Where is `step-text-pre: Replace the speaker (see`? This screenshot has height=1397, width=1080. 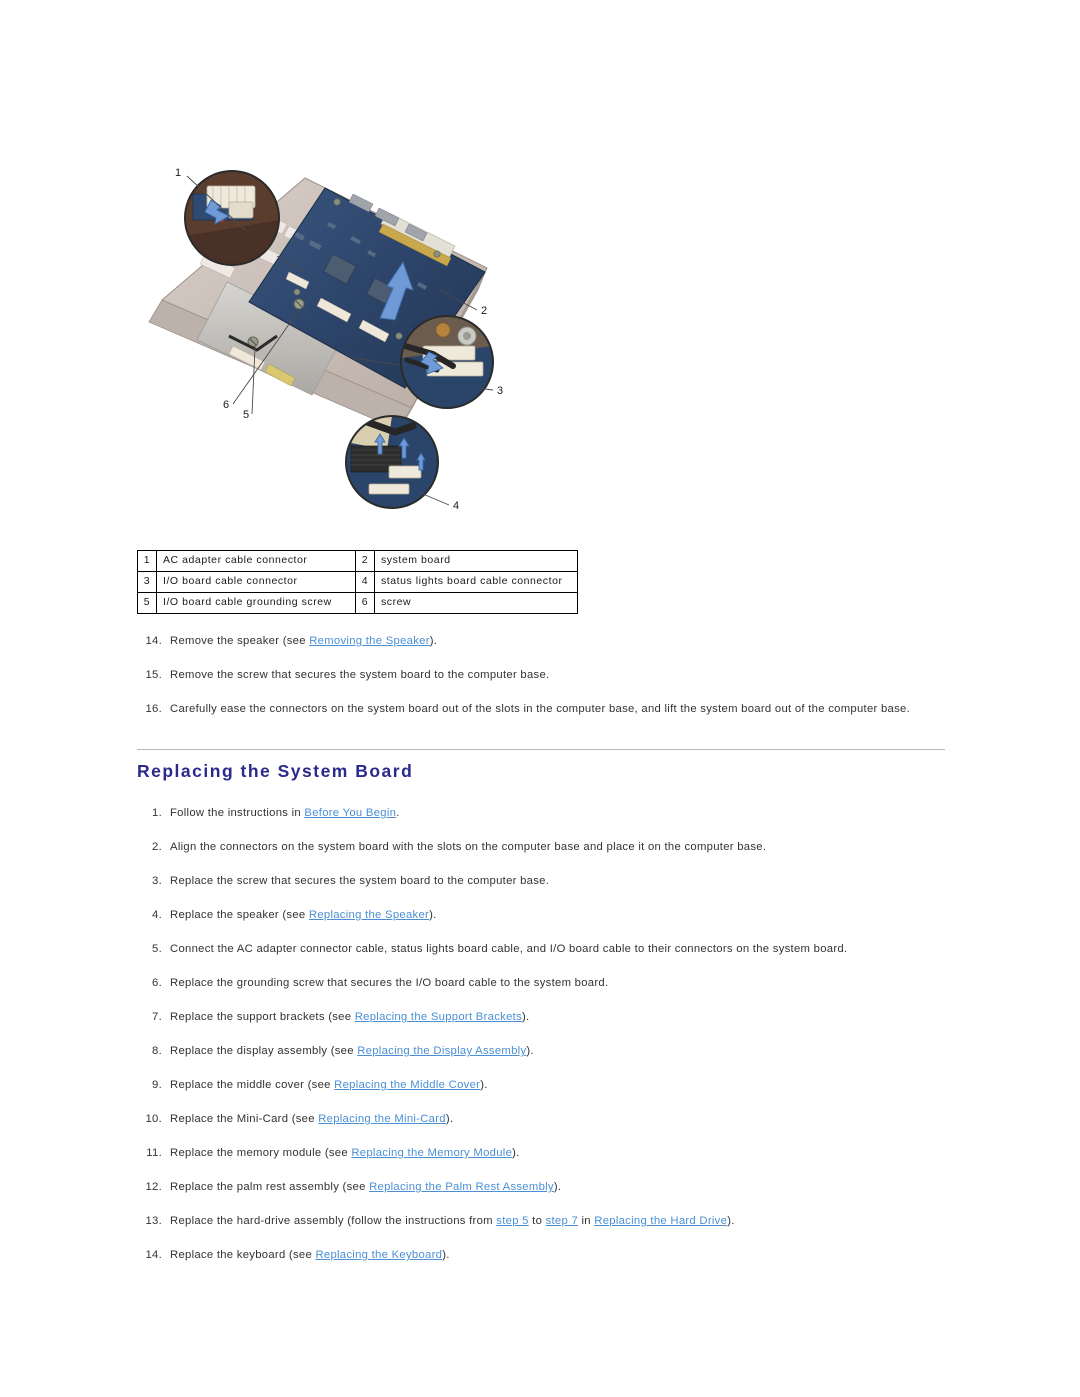 step-text-pre: Replace the speaker (see is located at coordinates (239, 915).